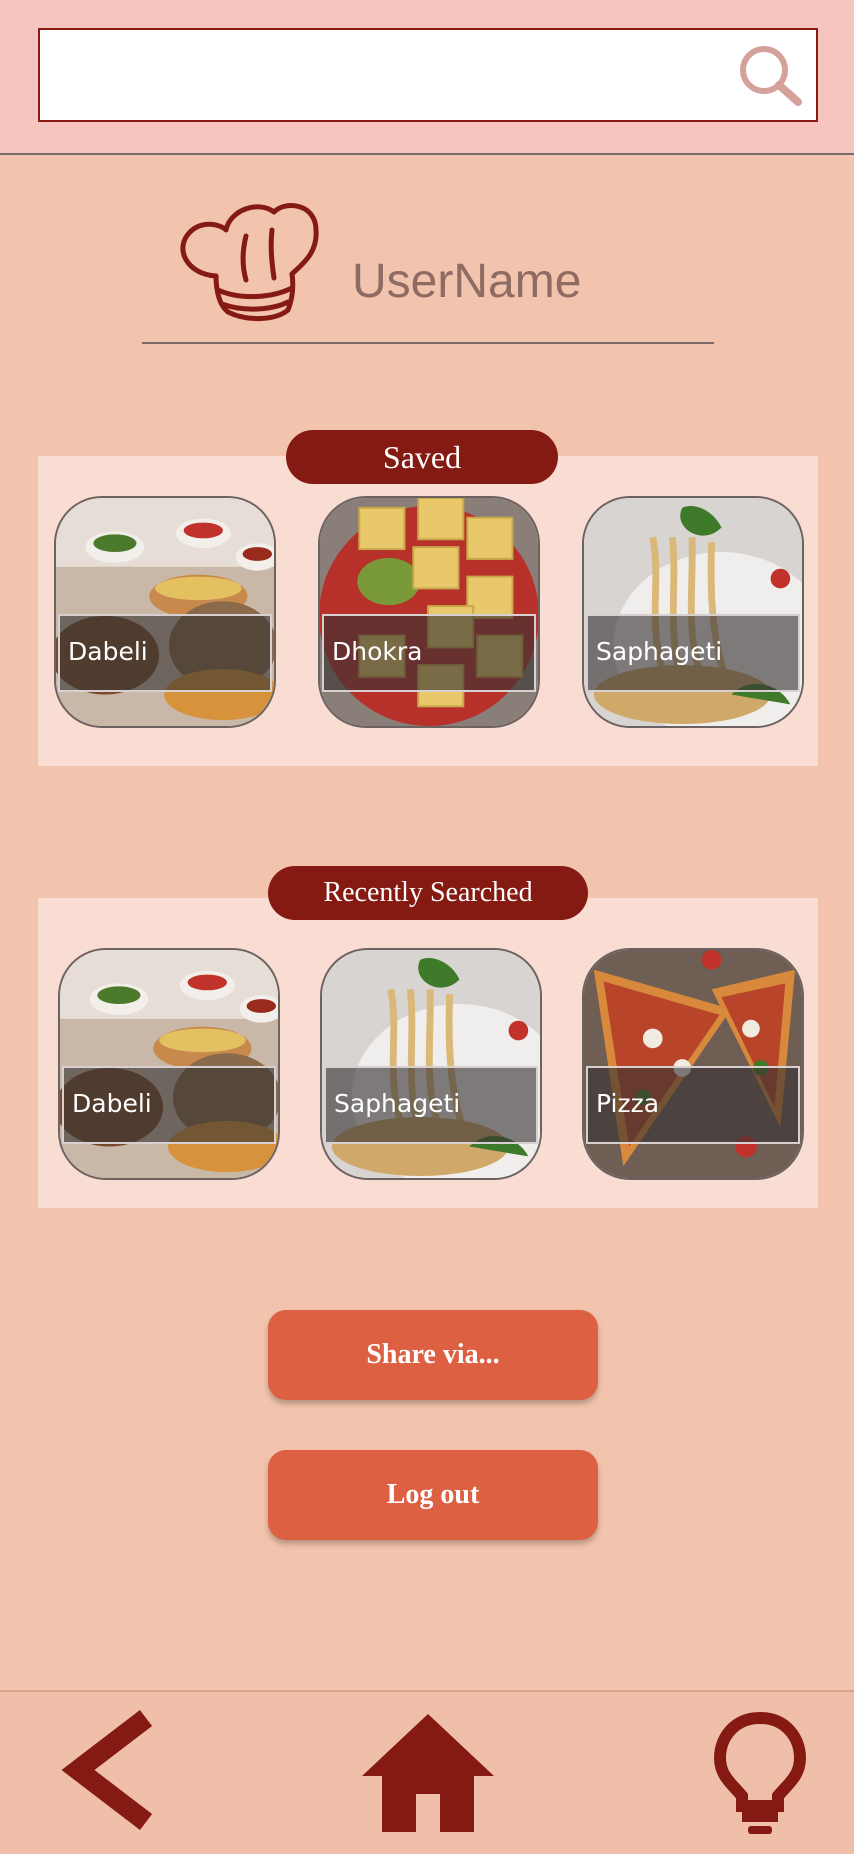 This screenshot has width=854, height=1854. What do you see at coordinates (428, 893) in the screenshot?
I see `recent-section-title: Recently Searched` at bounding box center [428, 893].